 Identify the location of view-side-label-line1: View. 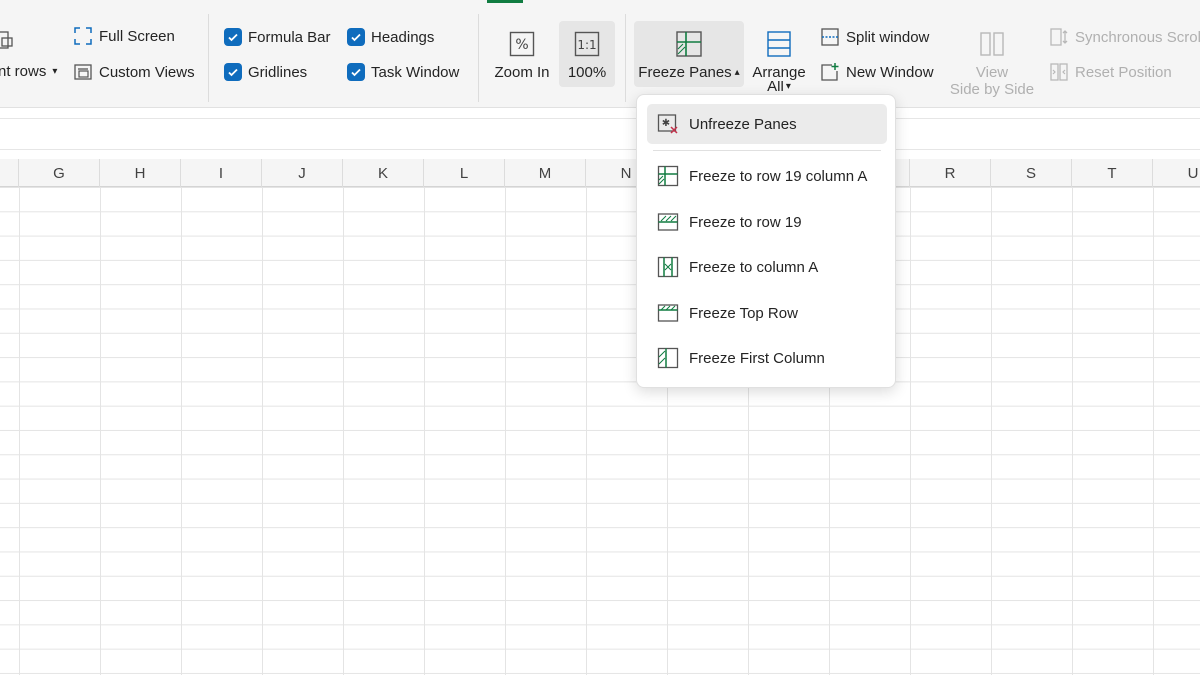
(992, 72).